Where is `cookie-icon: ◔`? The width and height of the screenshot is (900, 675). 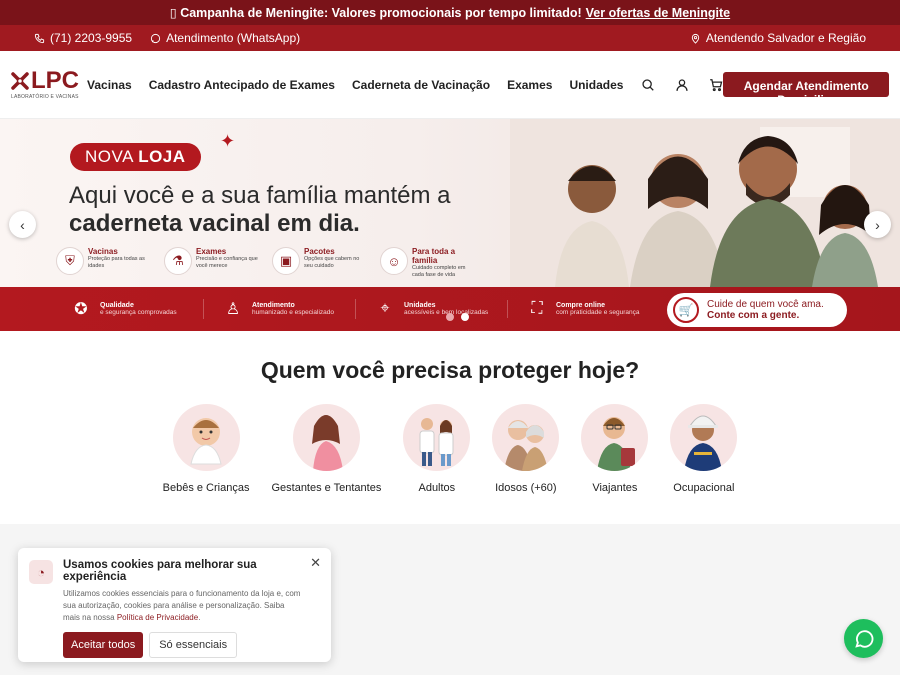
cookie-icon: ◔ is located at coordinates (41, 572).